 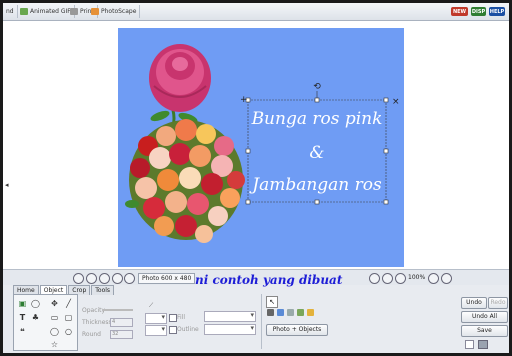 What do you see at coordinates (484, 331) in the screenshot?
I see `save-button: Save` at bounding box center [484, 331].